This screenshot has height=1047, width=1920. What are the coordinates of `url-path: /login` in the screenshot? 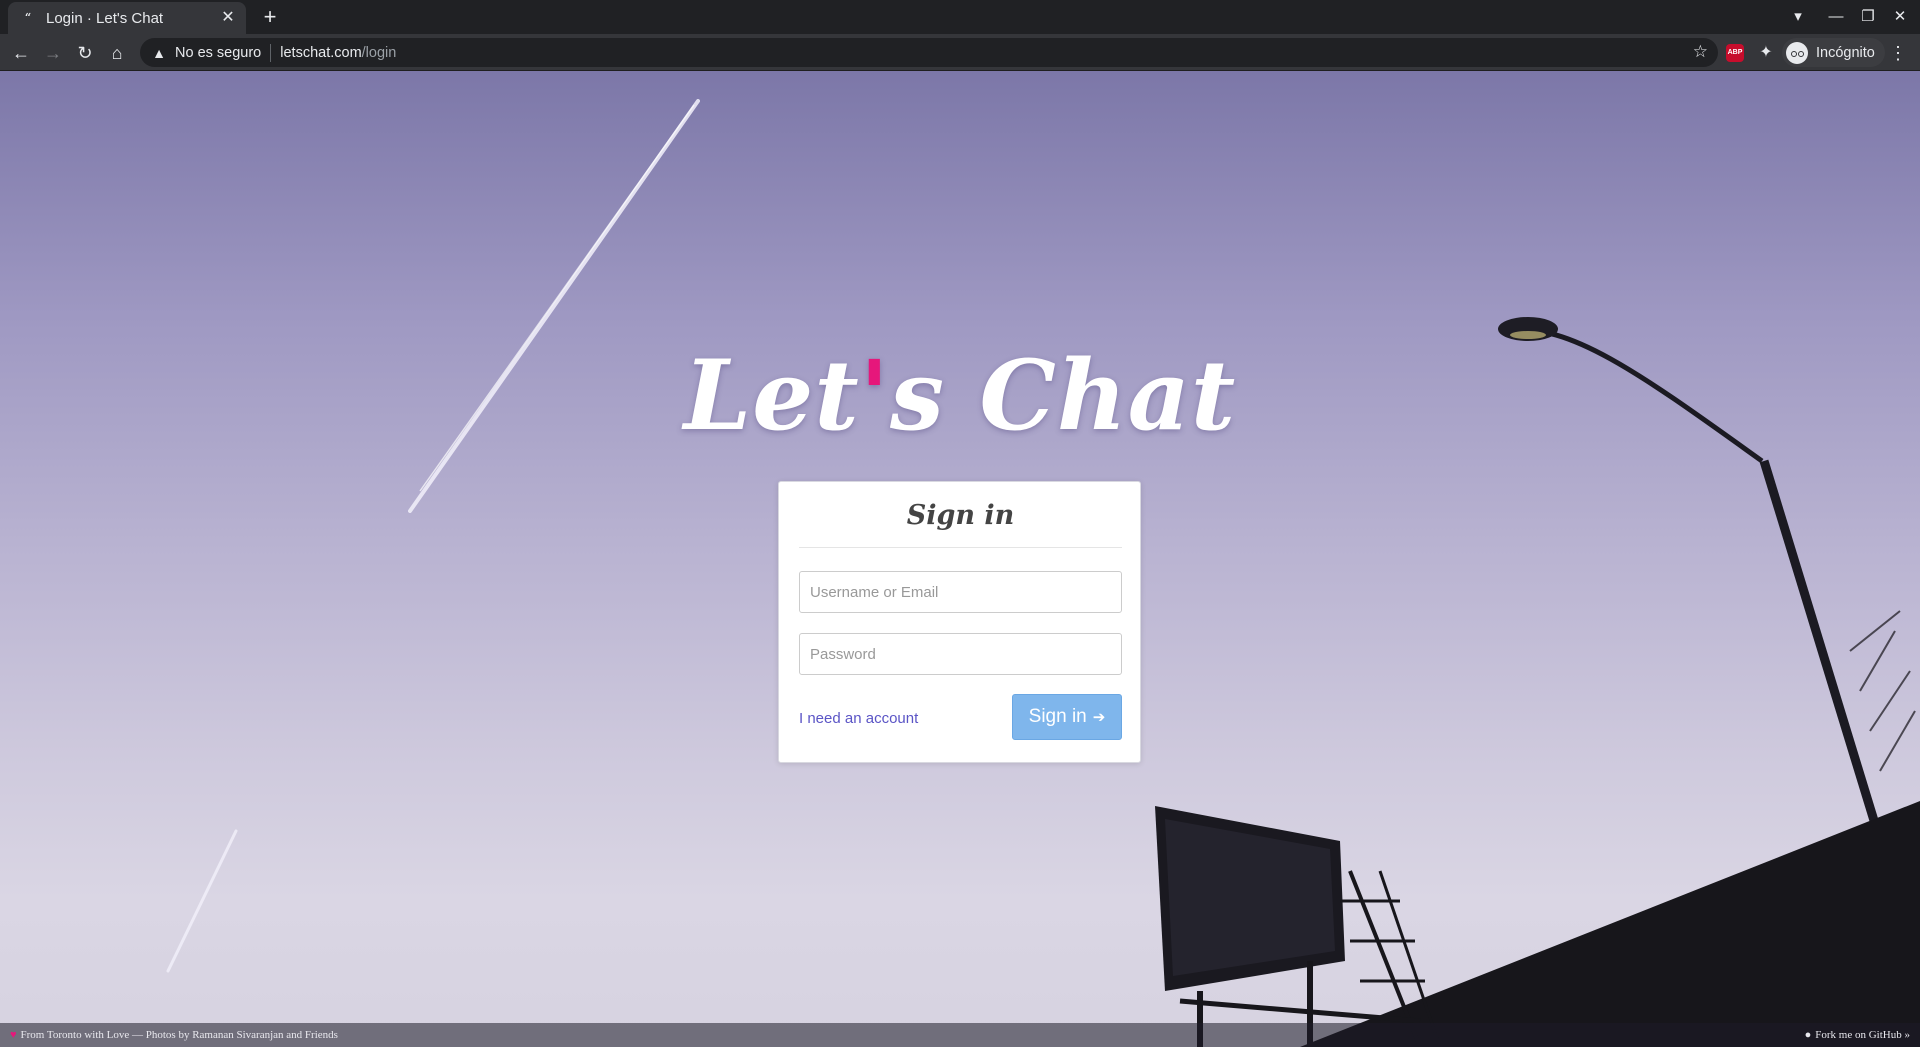 It's located at (379, 52).